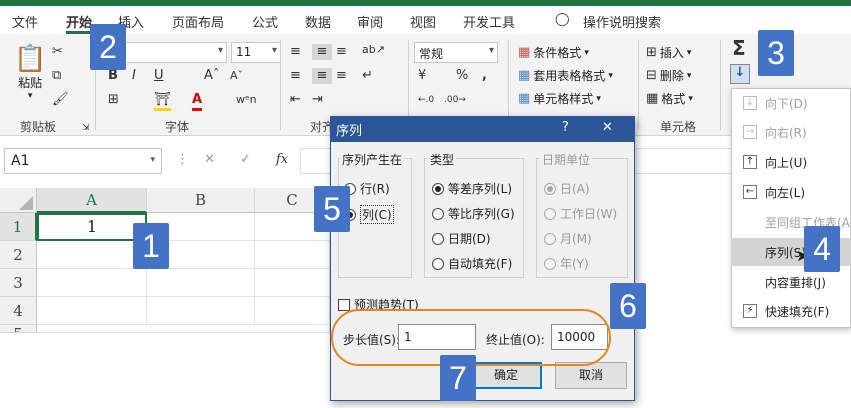 The height and width of the screenshot is (408, 851). Describe the element at coordinates (341, 76) in the screenshot. I see `align-right-icon: ≡` at that location.